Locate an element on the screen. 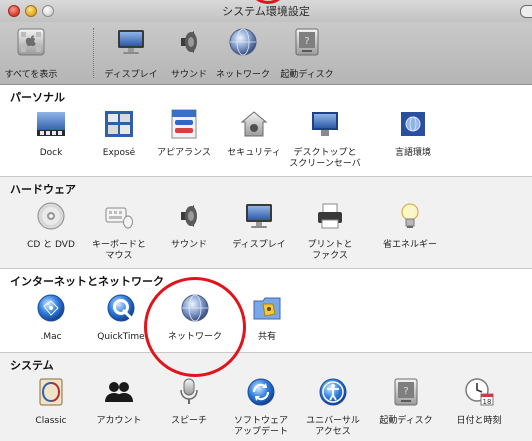  pane-dock: Dock is located at coordinates (51, 133).